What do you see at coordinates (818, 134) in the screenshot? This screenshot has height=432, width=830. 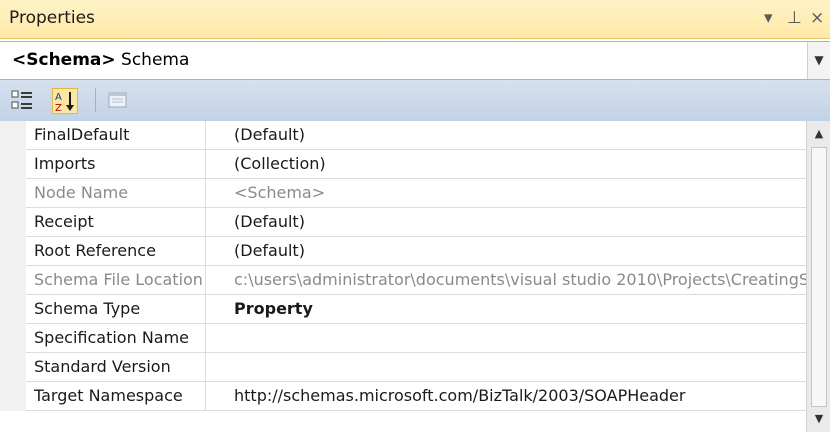 I see `scroll-up-icon: ▲` at bounding box center [818, 134].